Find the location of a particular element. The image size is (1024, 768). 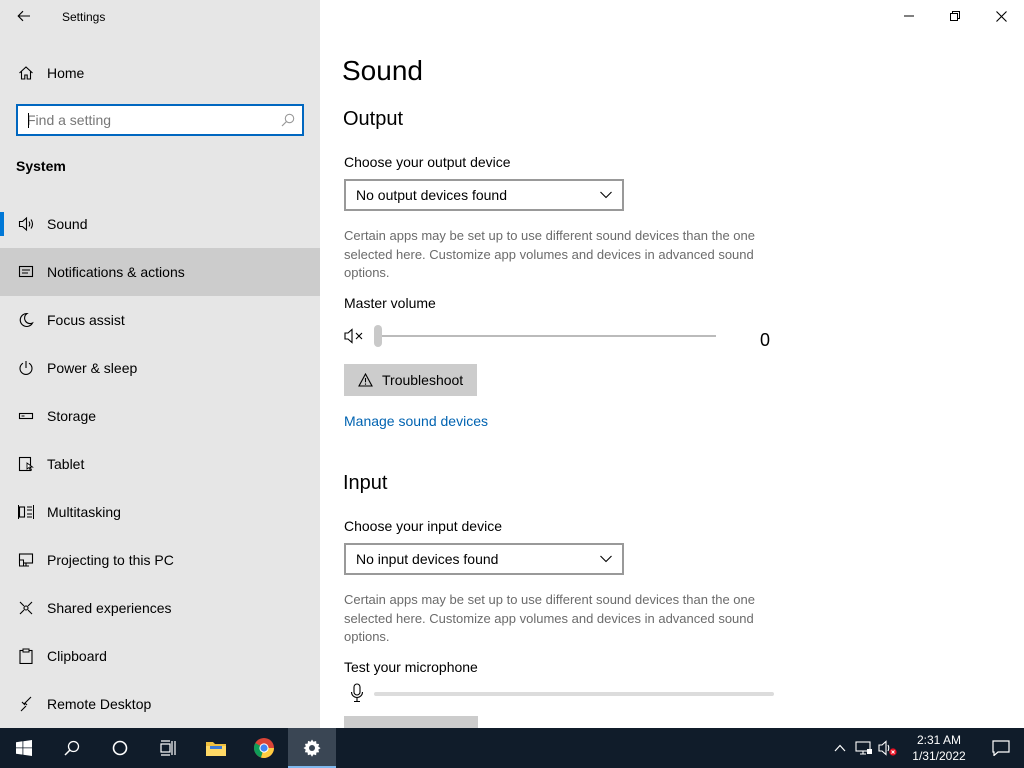

back-arrow-icon is located at coordinates (23, 16).